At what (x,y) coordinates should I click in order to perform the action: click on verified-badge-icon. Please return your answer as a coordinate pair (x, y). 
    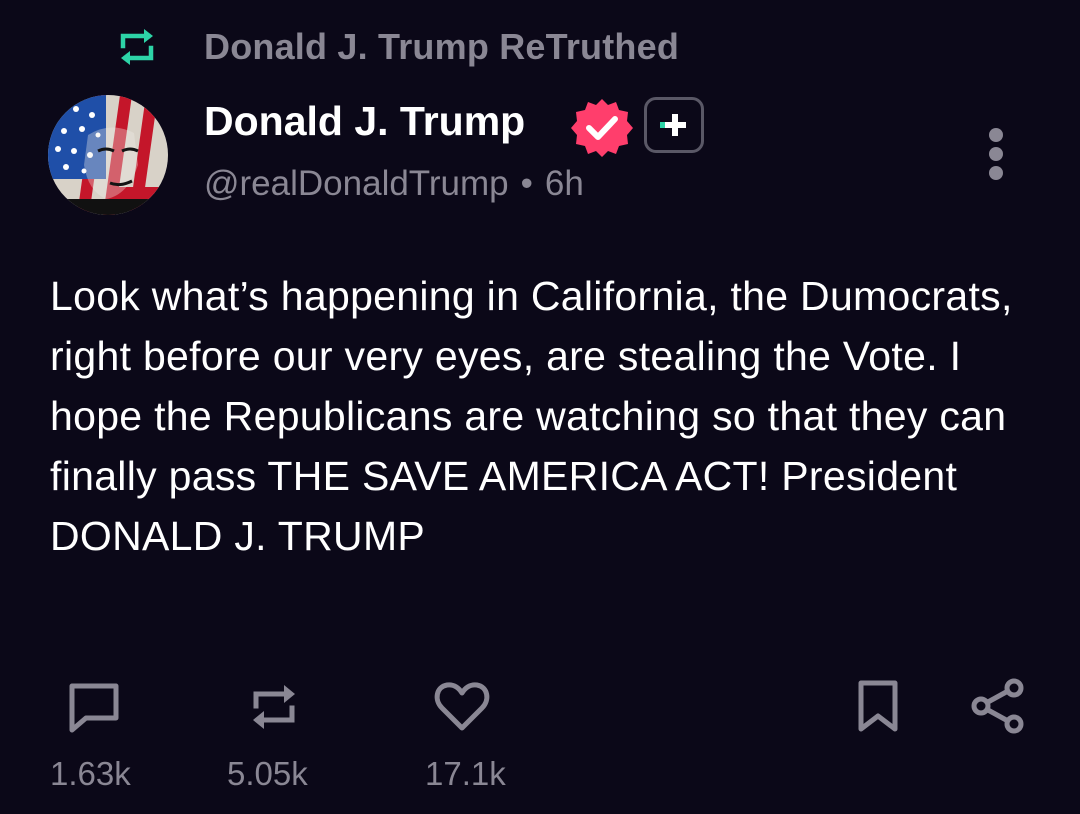
    Looking at the image, I should click on (602, 128).